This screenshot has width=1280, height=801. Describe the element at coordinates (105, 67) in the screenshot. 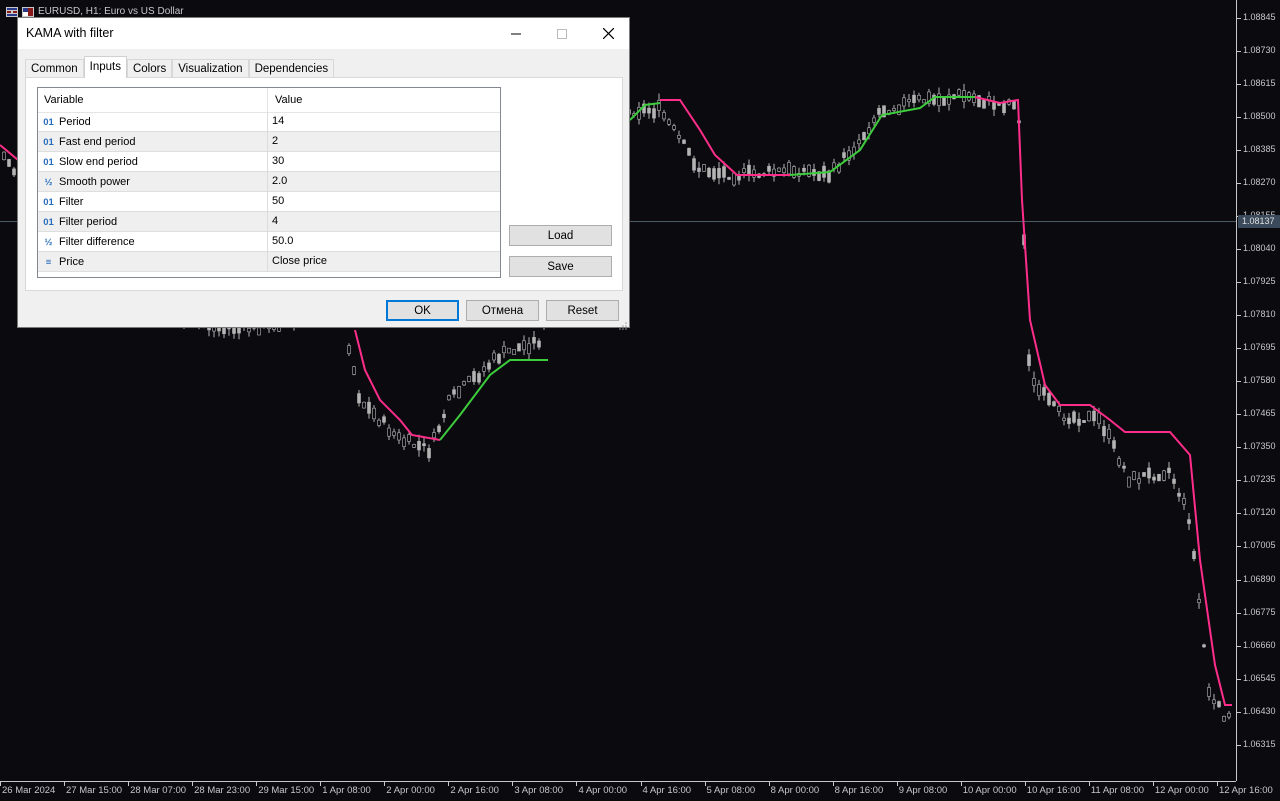

I see `tab-inputs: Inputs` at that location.